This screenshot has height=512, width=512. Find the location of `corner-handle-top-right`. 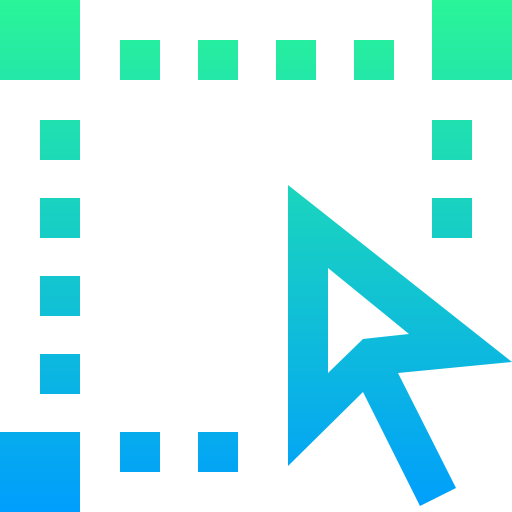

corner-handle-top-right is located at coordinates (472, 40).